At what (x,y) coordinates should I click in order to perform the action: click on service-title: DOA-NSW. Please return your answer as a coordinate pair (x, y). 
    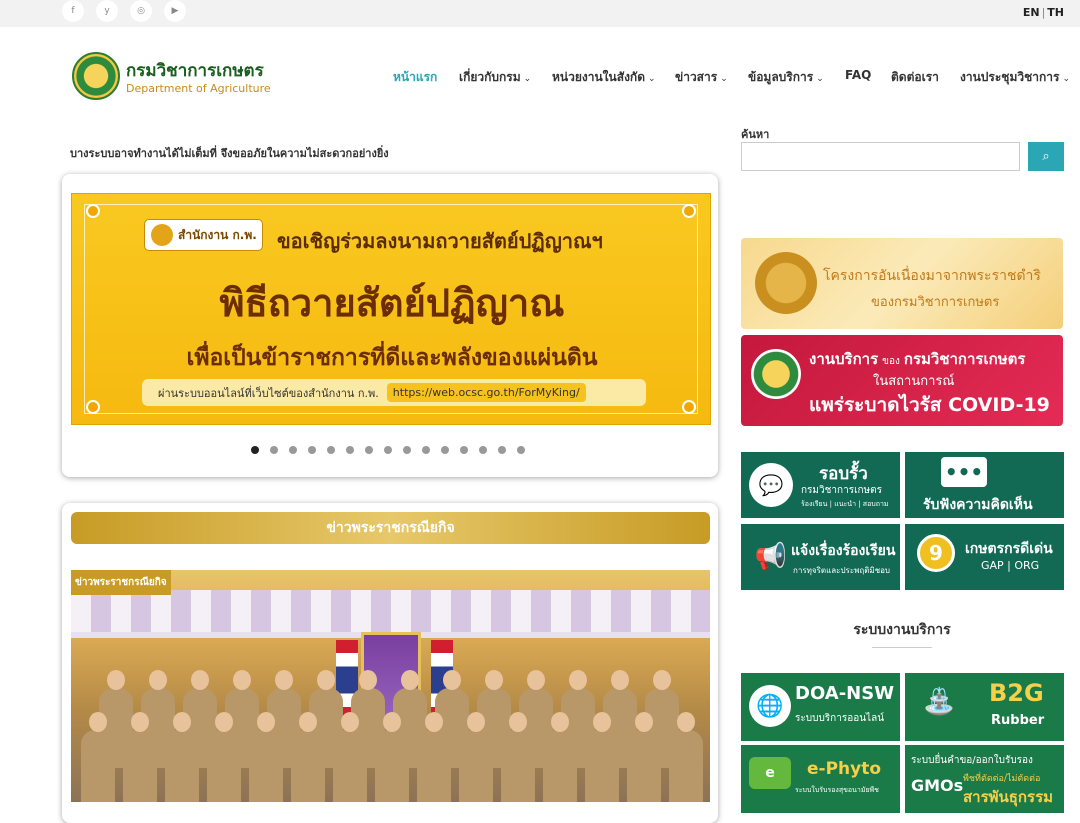
    Looking at the image, I should click on (845, 693).